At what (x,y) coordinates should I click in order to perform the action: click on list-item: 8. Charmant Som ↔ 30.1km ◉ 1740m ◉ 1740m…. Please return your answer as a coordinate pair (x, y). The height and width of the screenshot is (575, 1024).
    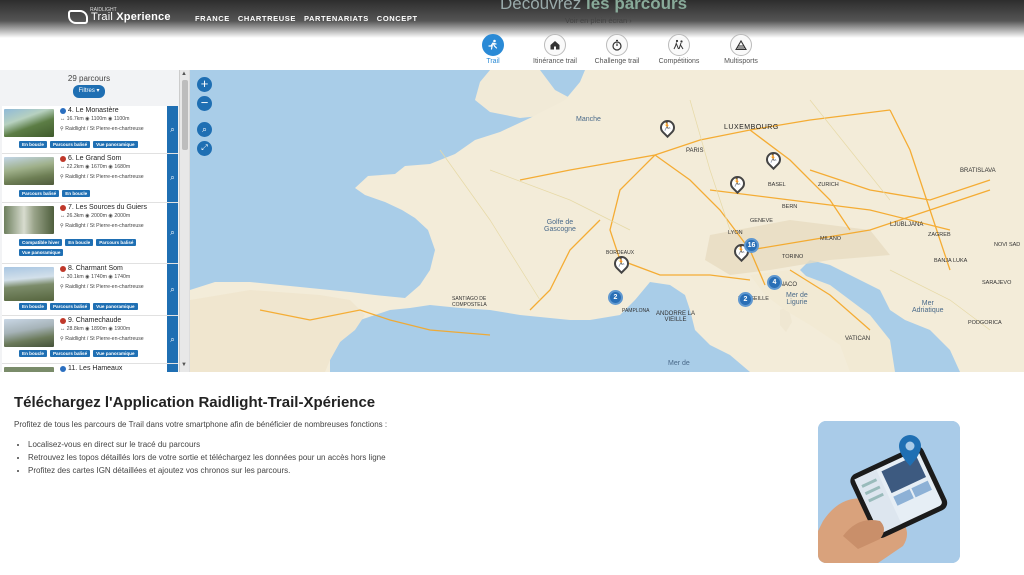
    Looking at the image, I should click on (90, 290).